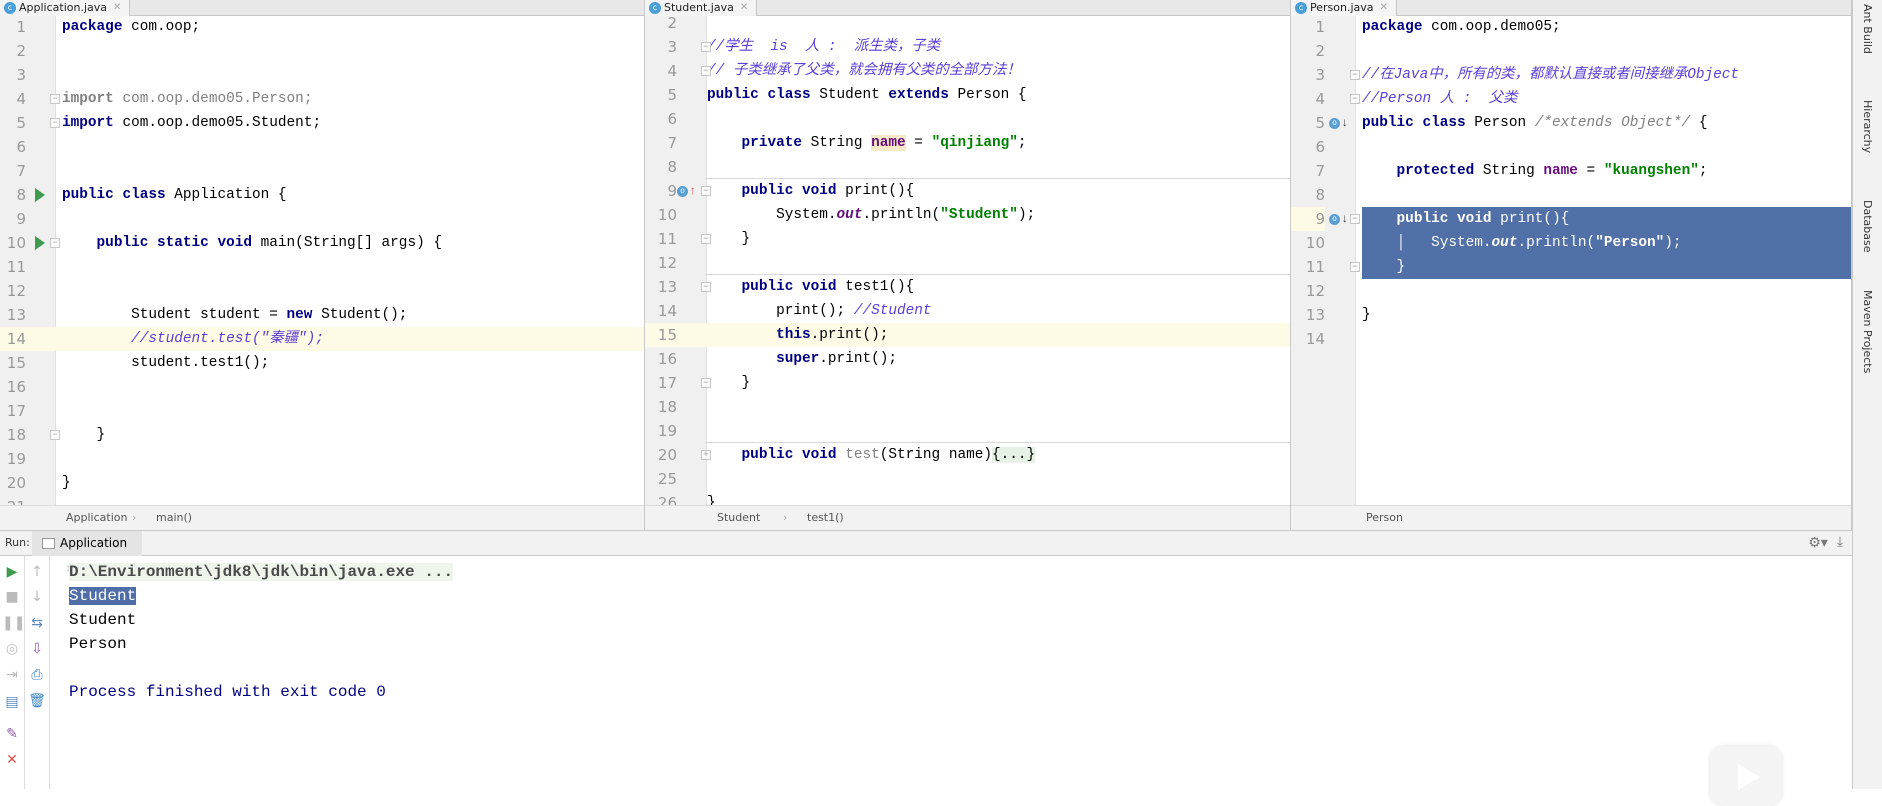  Describe the element at coordinates (967, 454) in the screenshot. I see `code-line: 20 public void test(String name){...} +` at that location.